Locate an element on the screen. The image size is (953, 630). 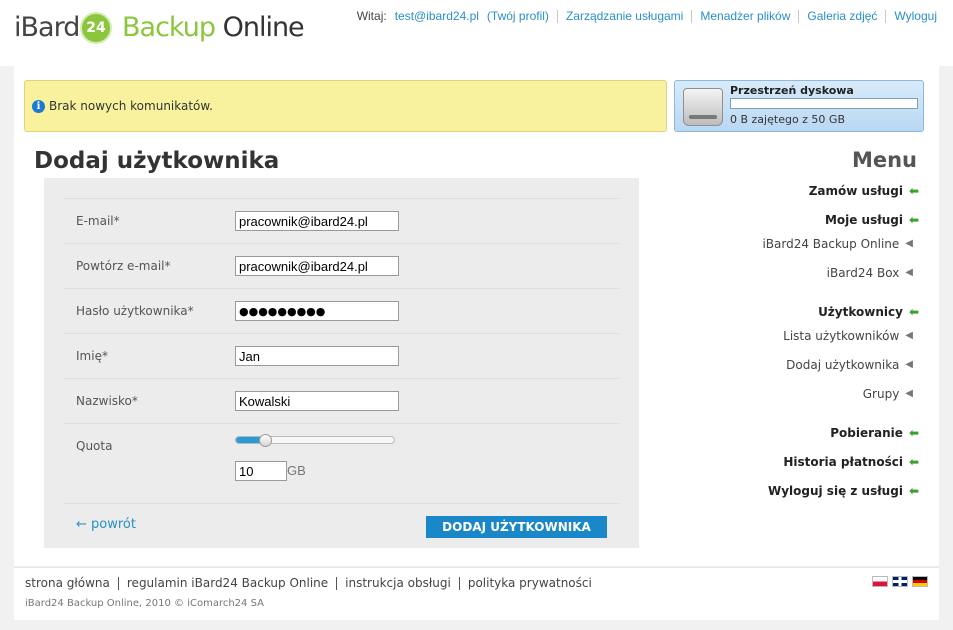
info-icon: i is located at coordinates (38, 106).